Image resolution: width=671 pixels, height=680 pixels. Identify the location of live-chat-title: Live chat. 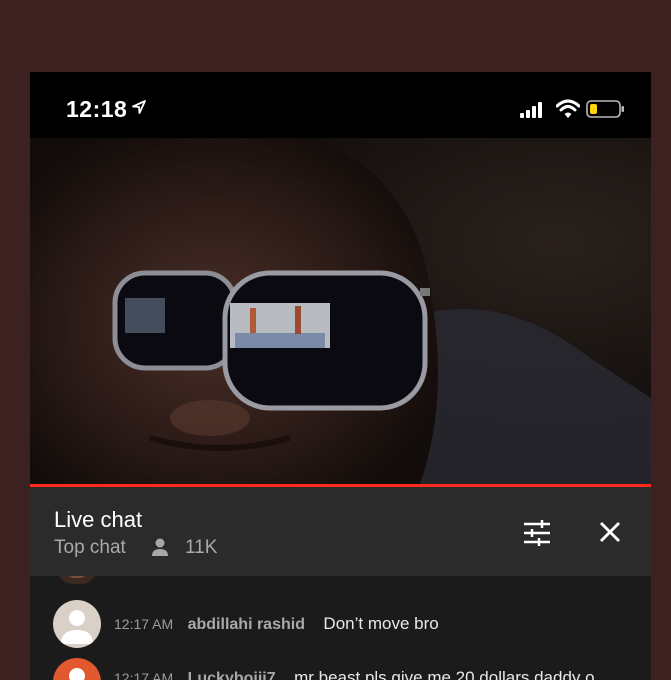
(98, 519).